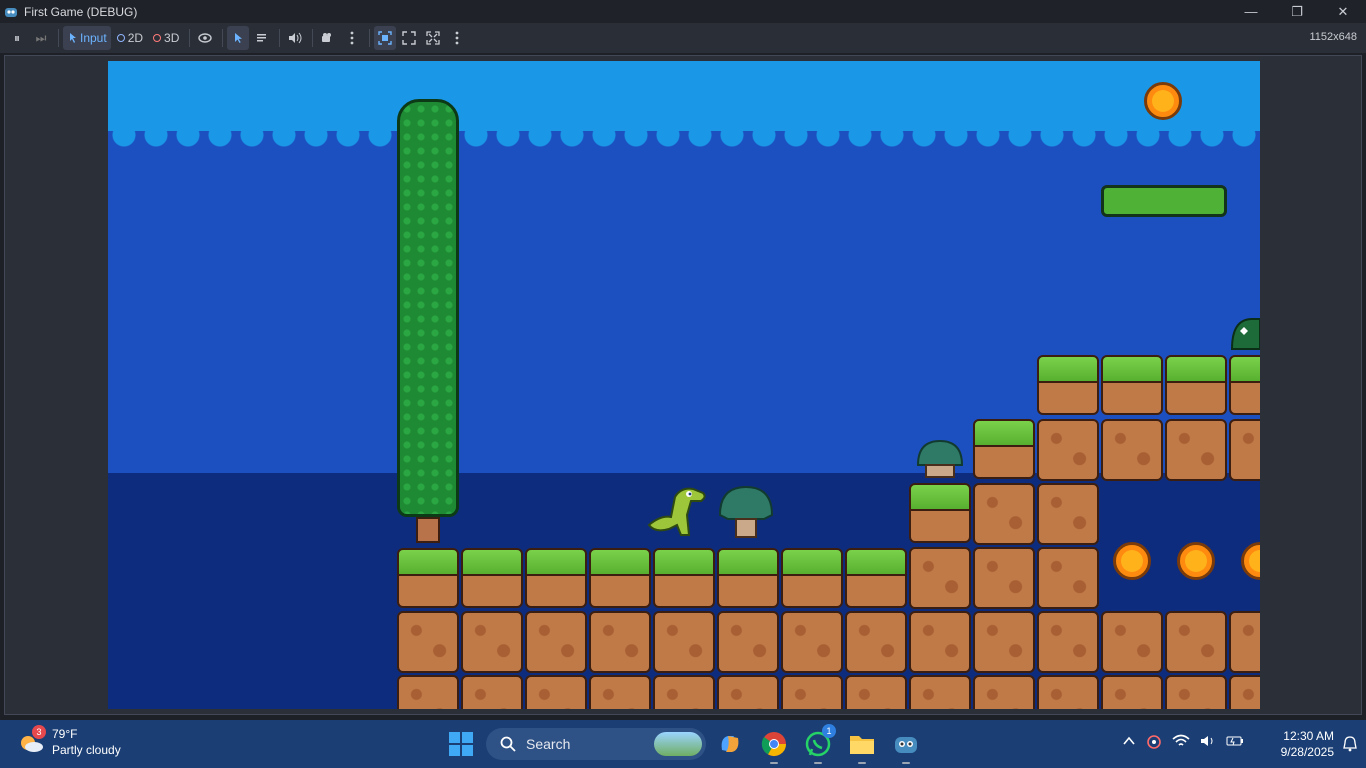 The height and width of the screenshot is (768, 1366). Describe the element at coordinates (238, 38) in the screenshot. I see `select-button` at that location.